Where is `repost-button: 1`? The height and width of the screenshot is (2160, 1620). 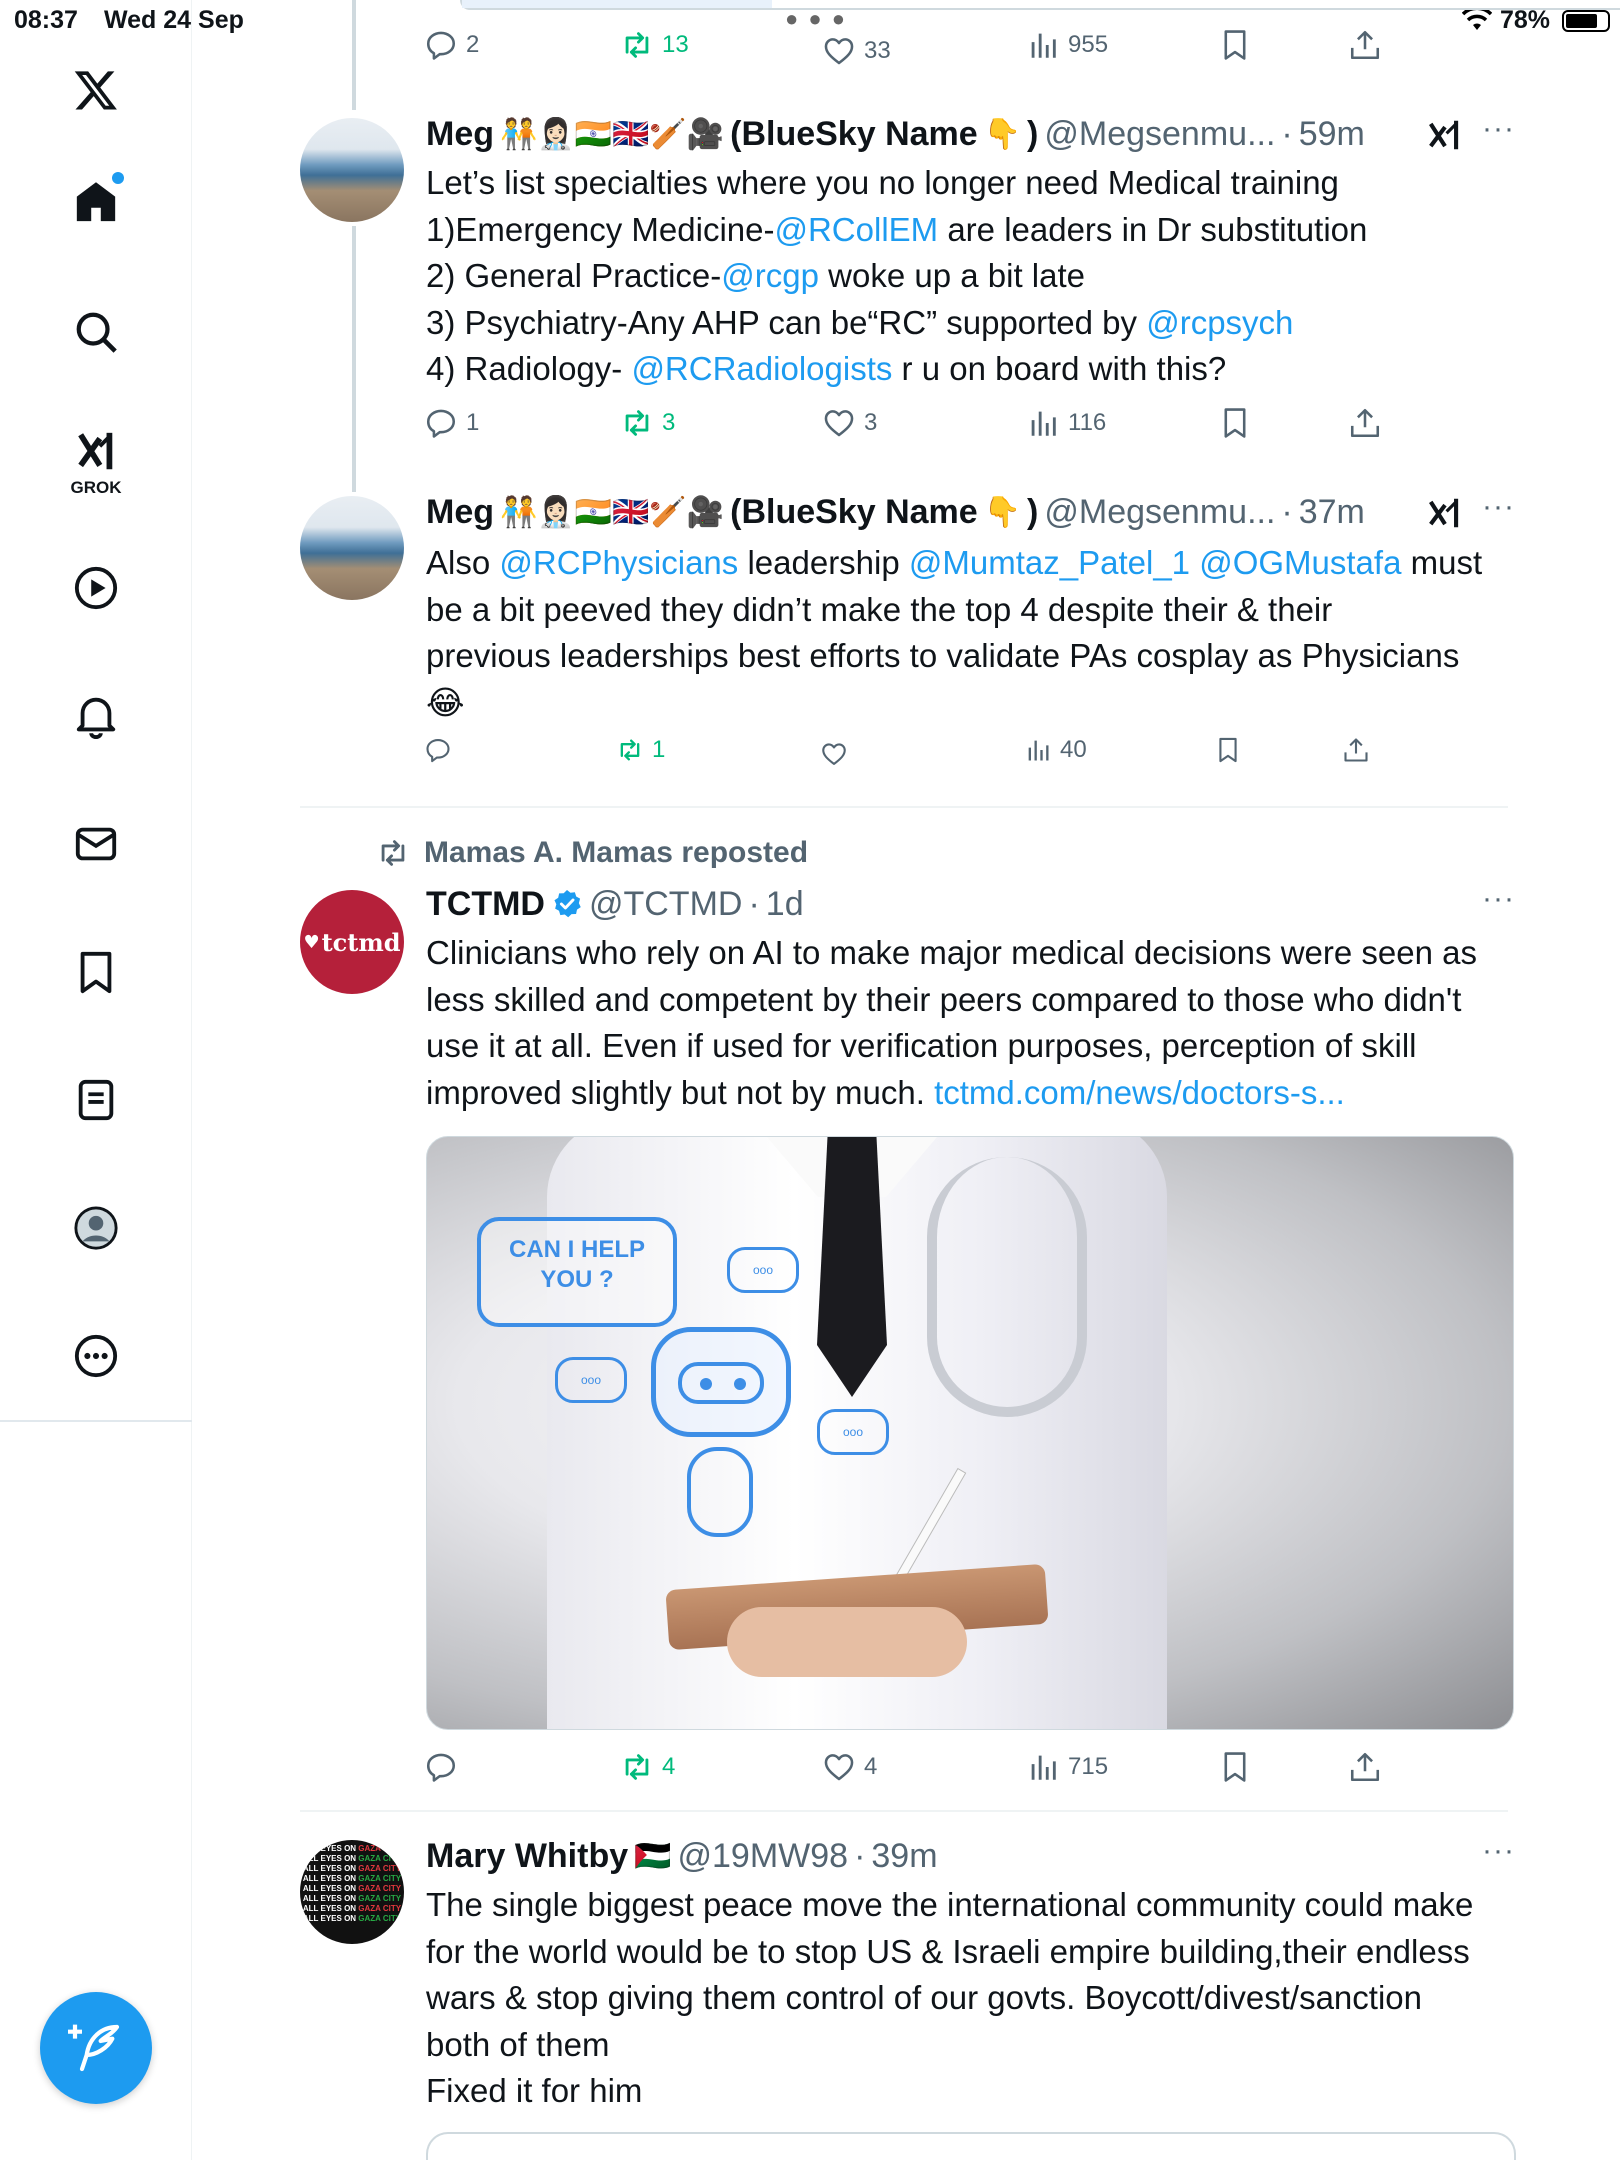 repost-button: 1 is located at coordinates (640, 750).